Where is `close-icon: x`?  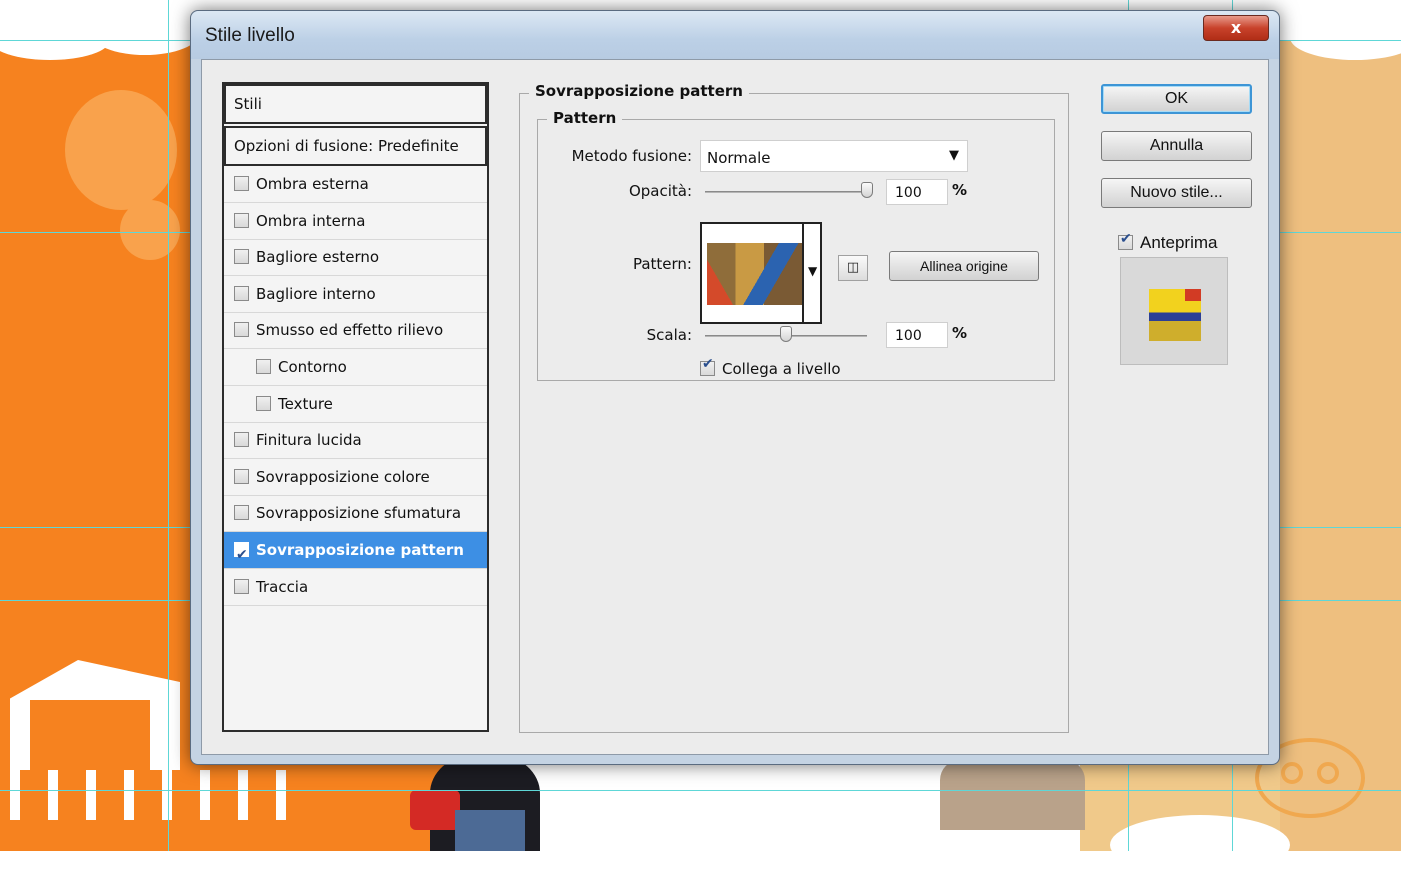 close-icon: x is located at coordinates (1236, 27).